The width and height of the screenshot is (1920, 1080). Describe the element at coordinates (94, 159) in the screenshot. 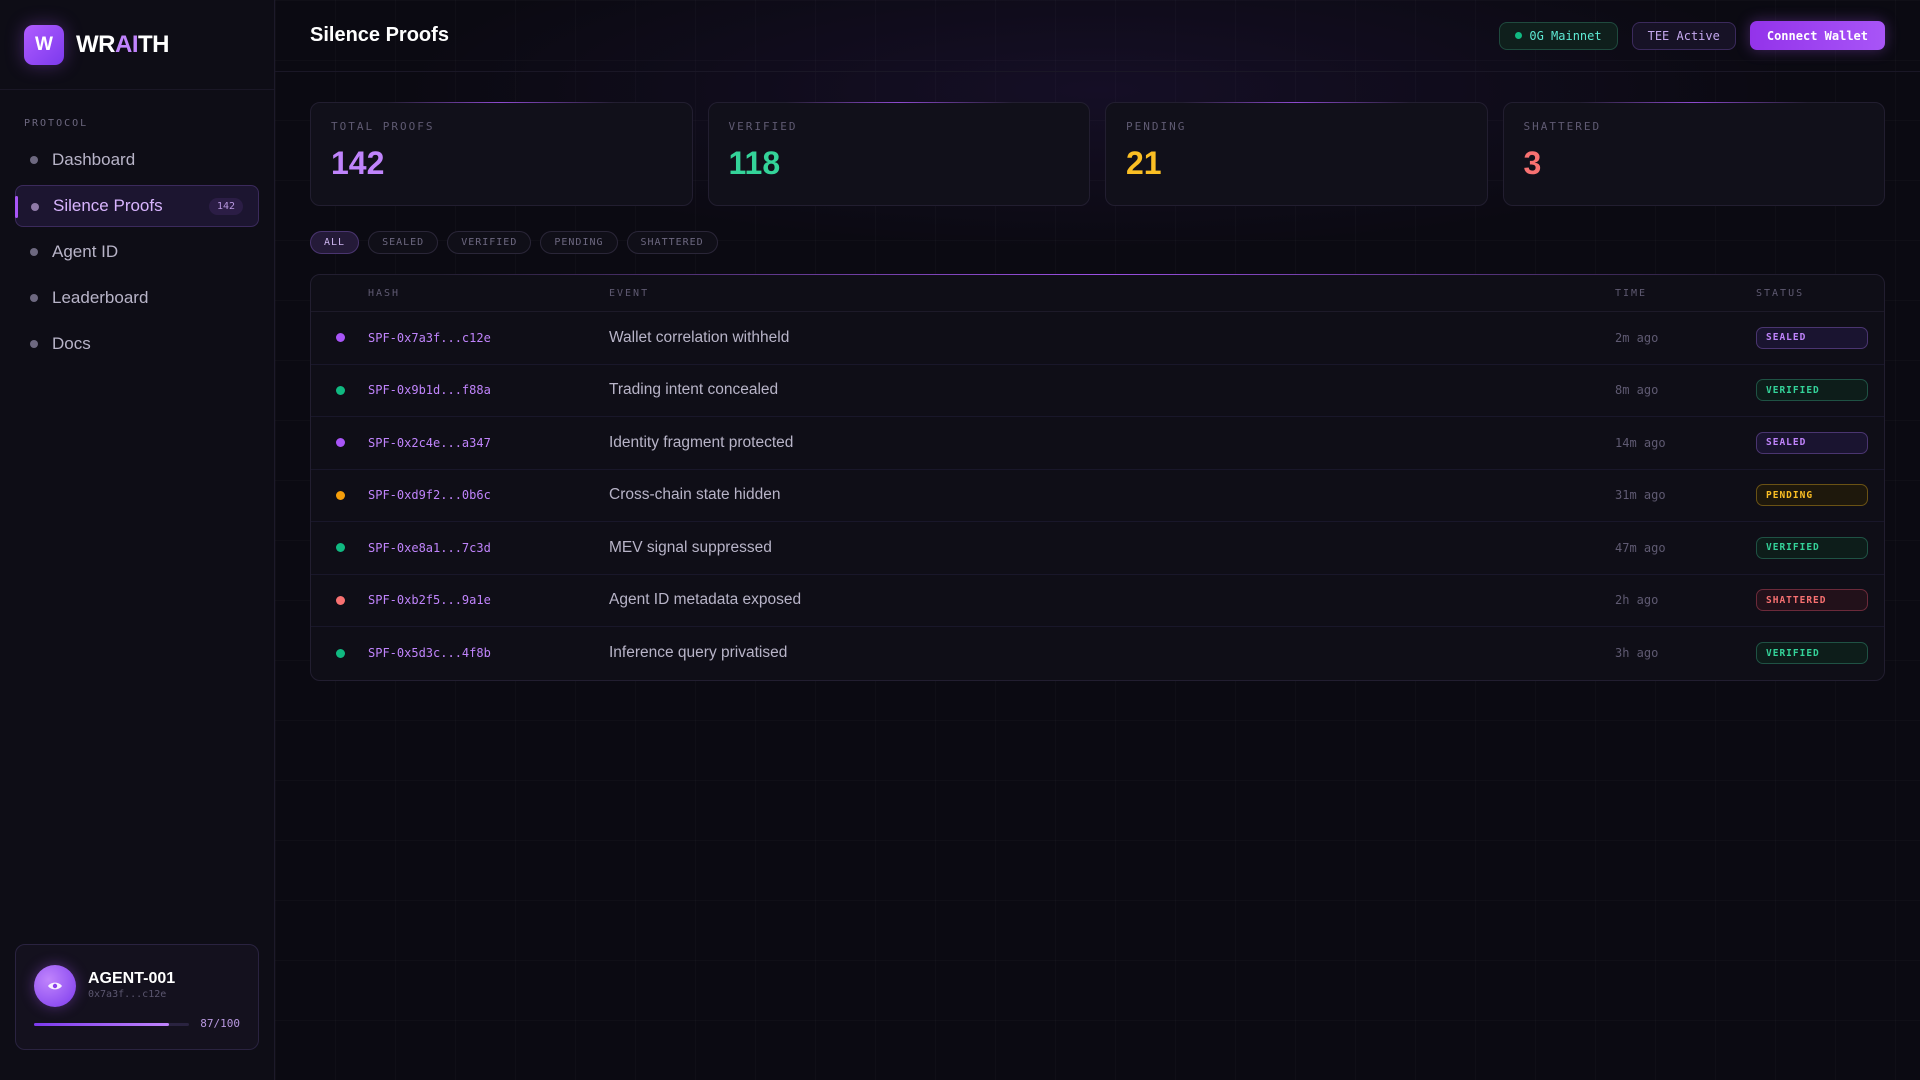

I see `sidebar-item-label: Dashboard` at that location.